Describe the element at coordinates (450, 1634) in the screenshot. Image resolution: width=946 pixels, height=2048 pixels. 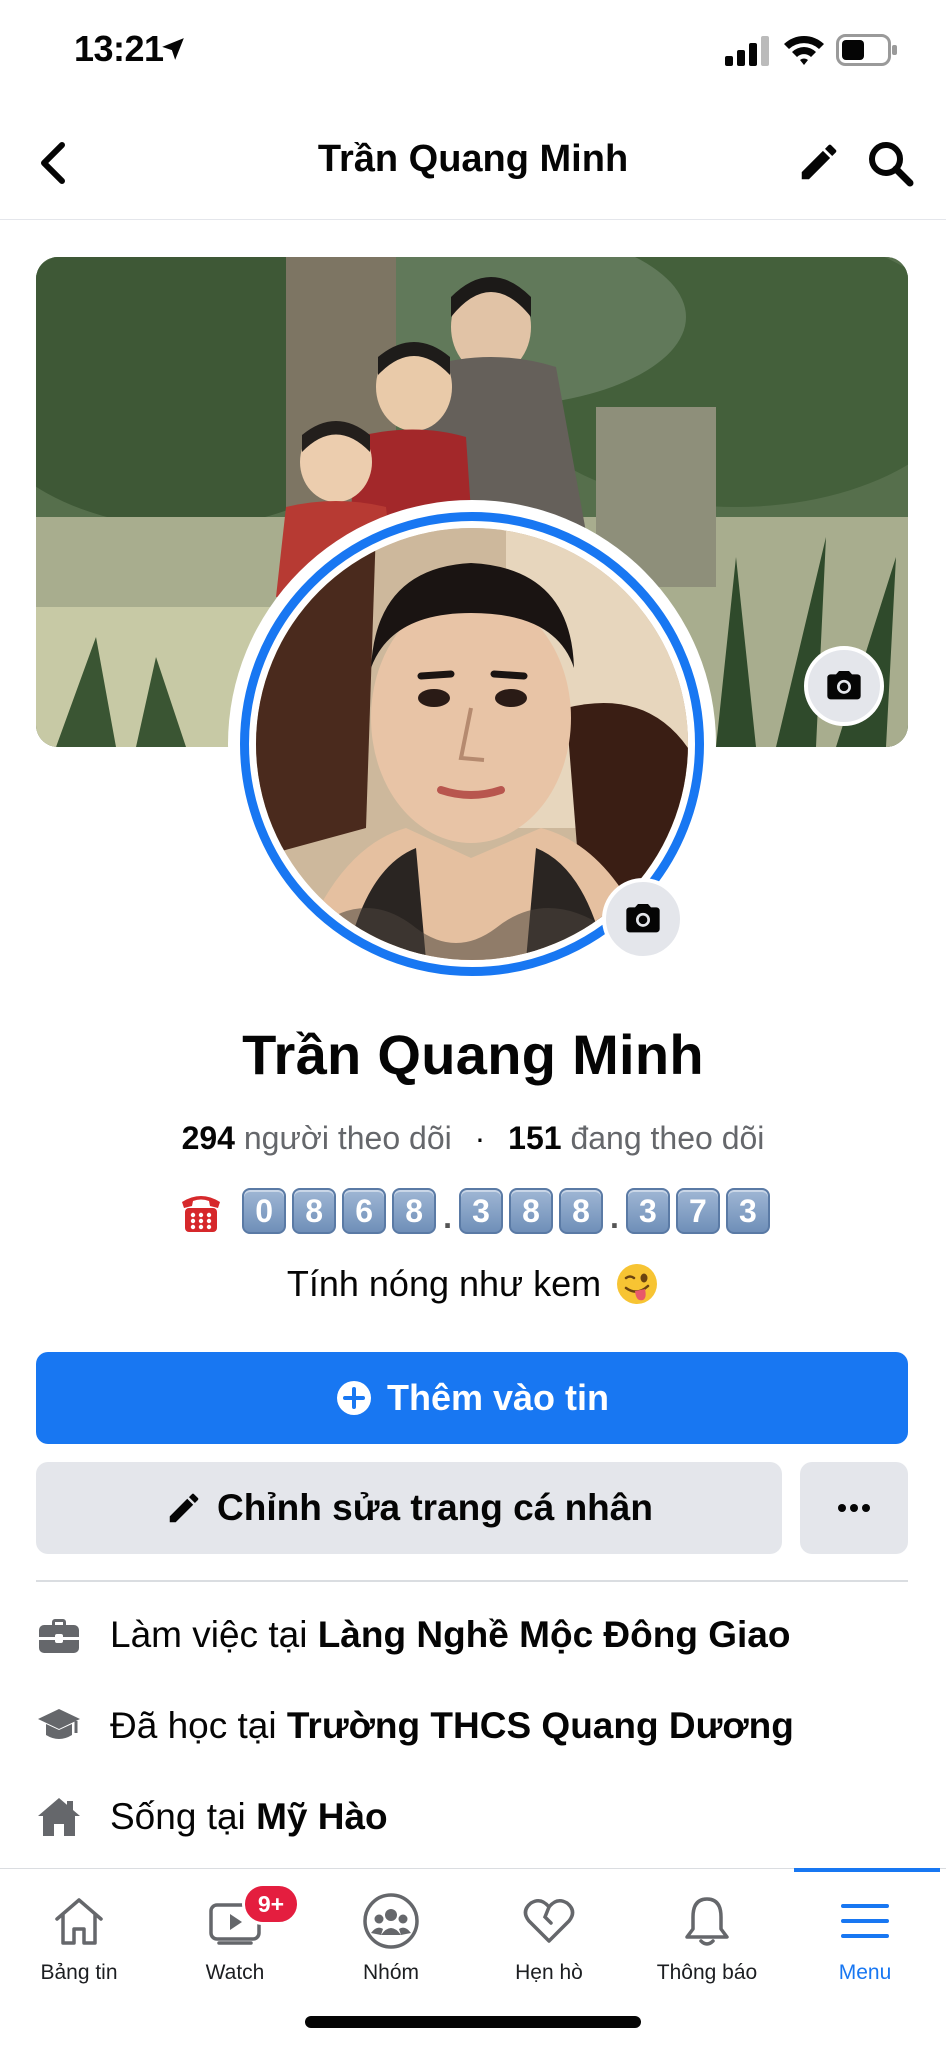
I see `detail-work-text: Làm việc tại Làng Nghề Mộc Đông Giao` at that location.